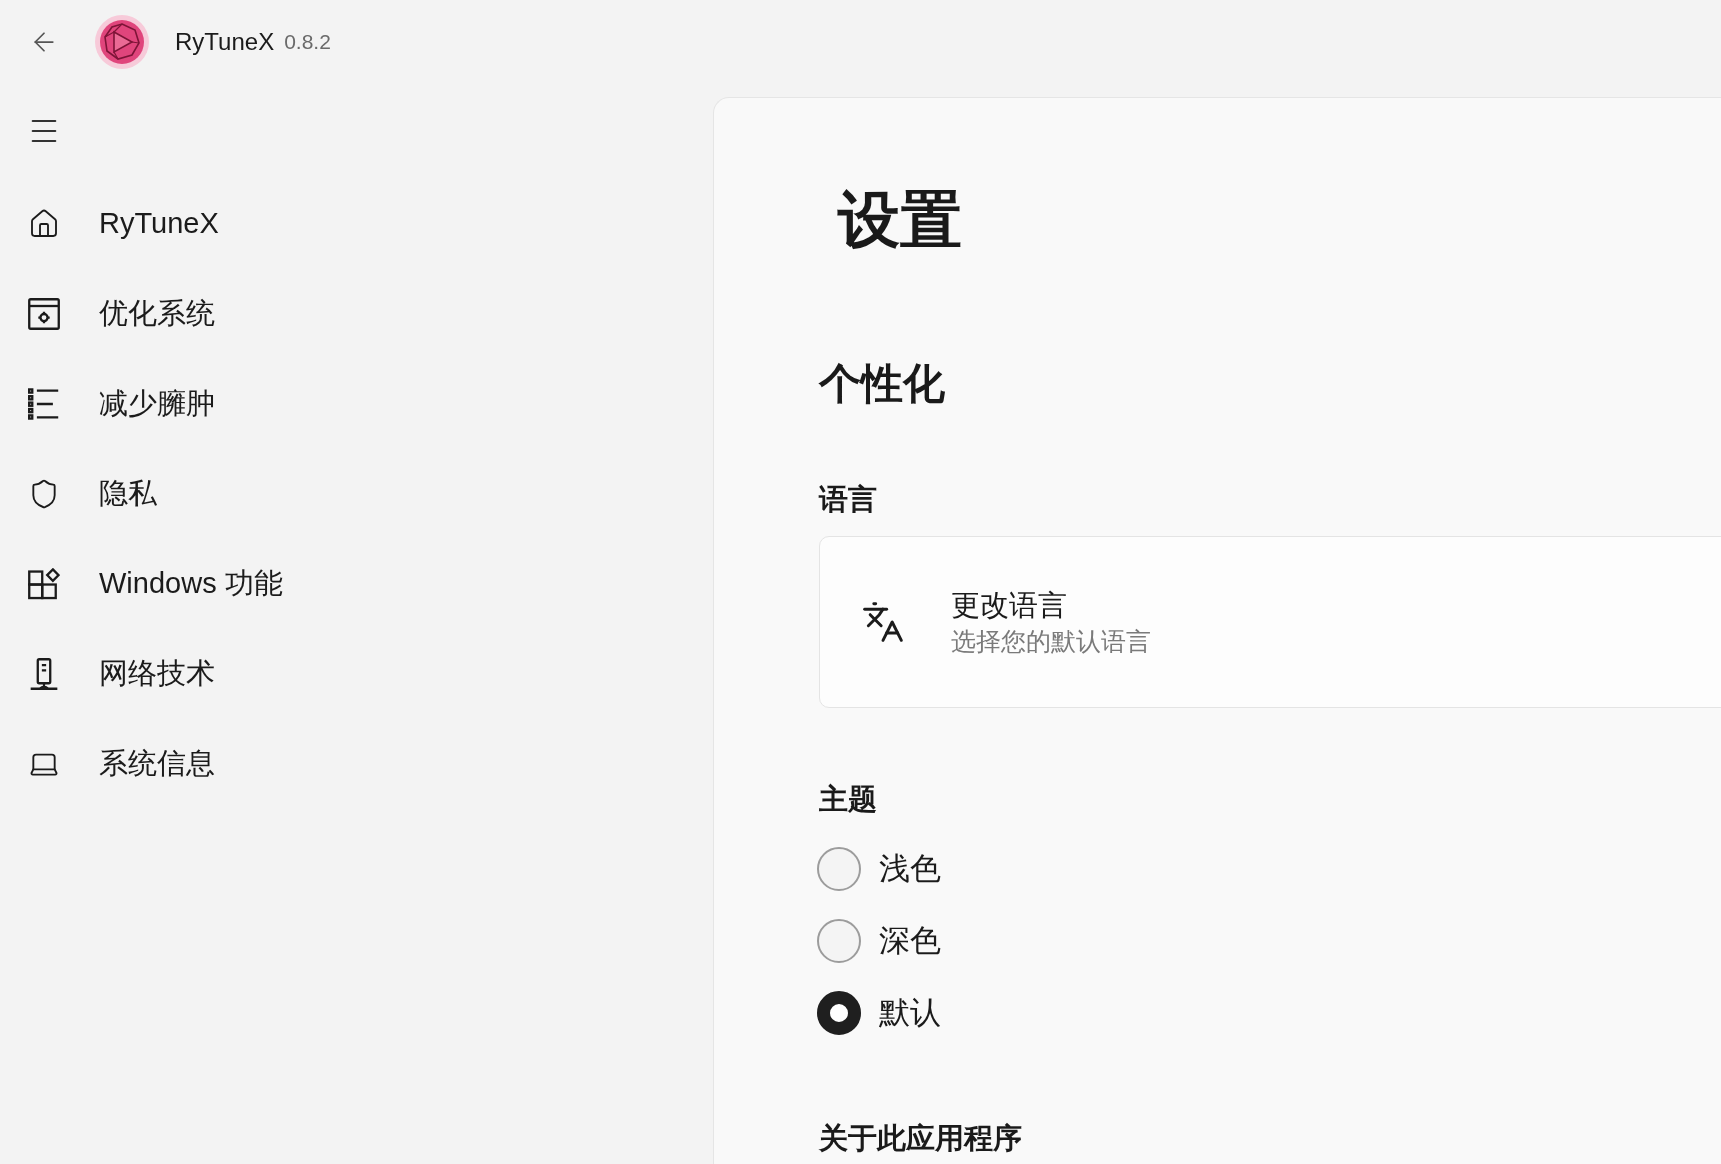 This screenshot has height=1164, width=1721. What do you see at coordinates (920, 1138) in the screenshot?
I see `about-heading: 关于此应用程序` at bounding box center [920, 1138].